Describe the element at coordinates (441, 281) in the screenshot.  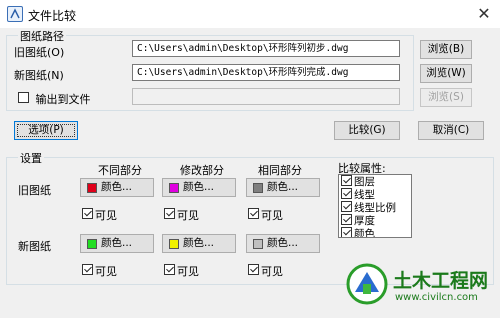
I see `watermark-name: 土木工程网` at that location.